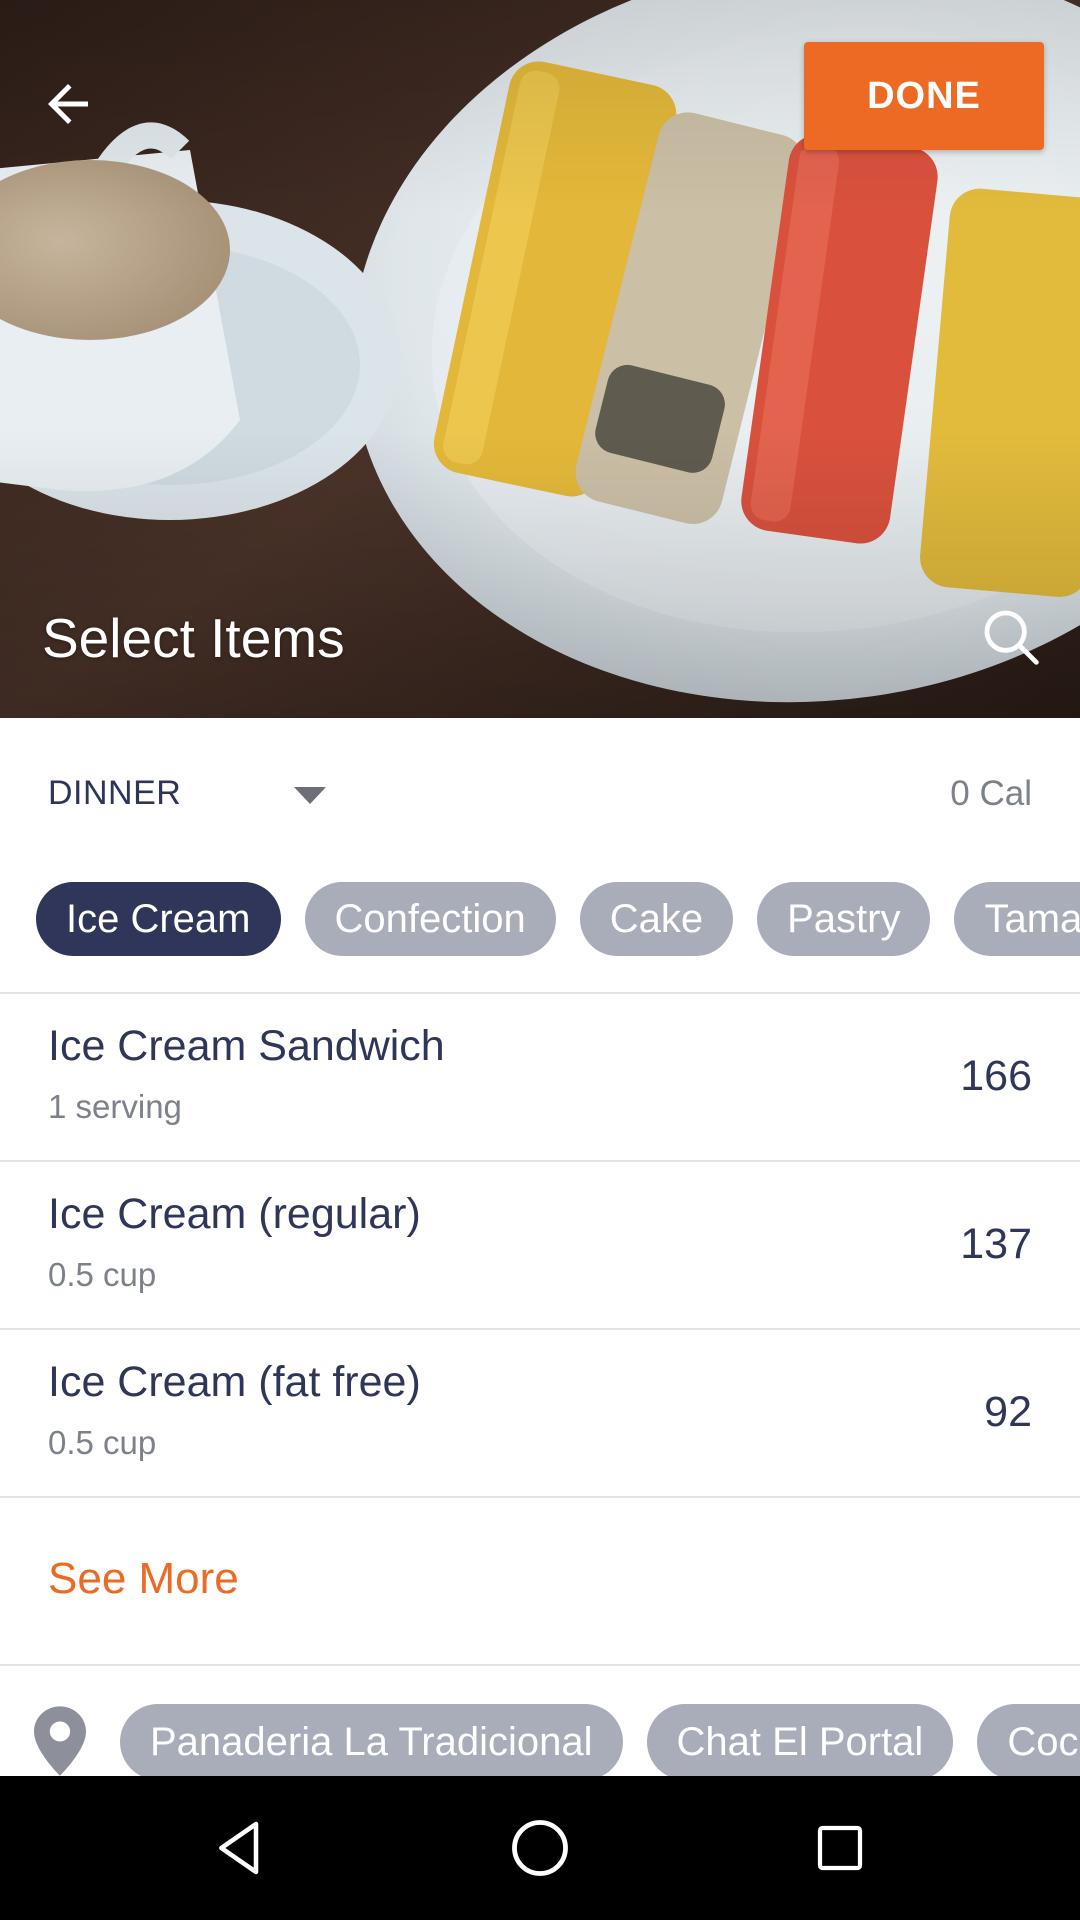 The width and height of the screenshot is (1080, 1920). Describe the element at coordinates (143, 1579) in the screenshot. I see `see-more-link: See More` at that location.